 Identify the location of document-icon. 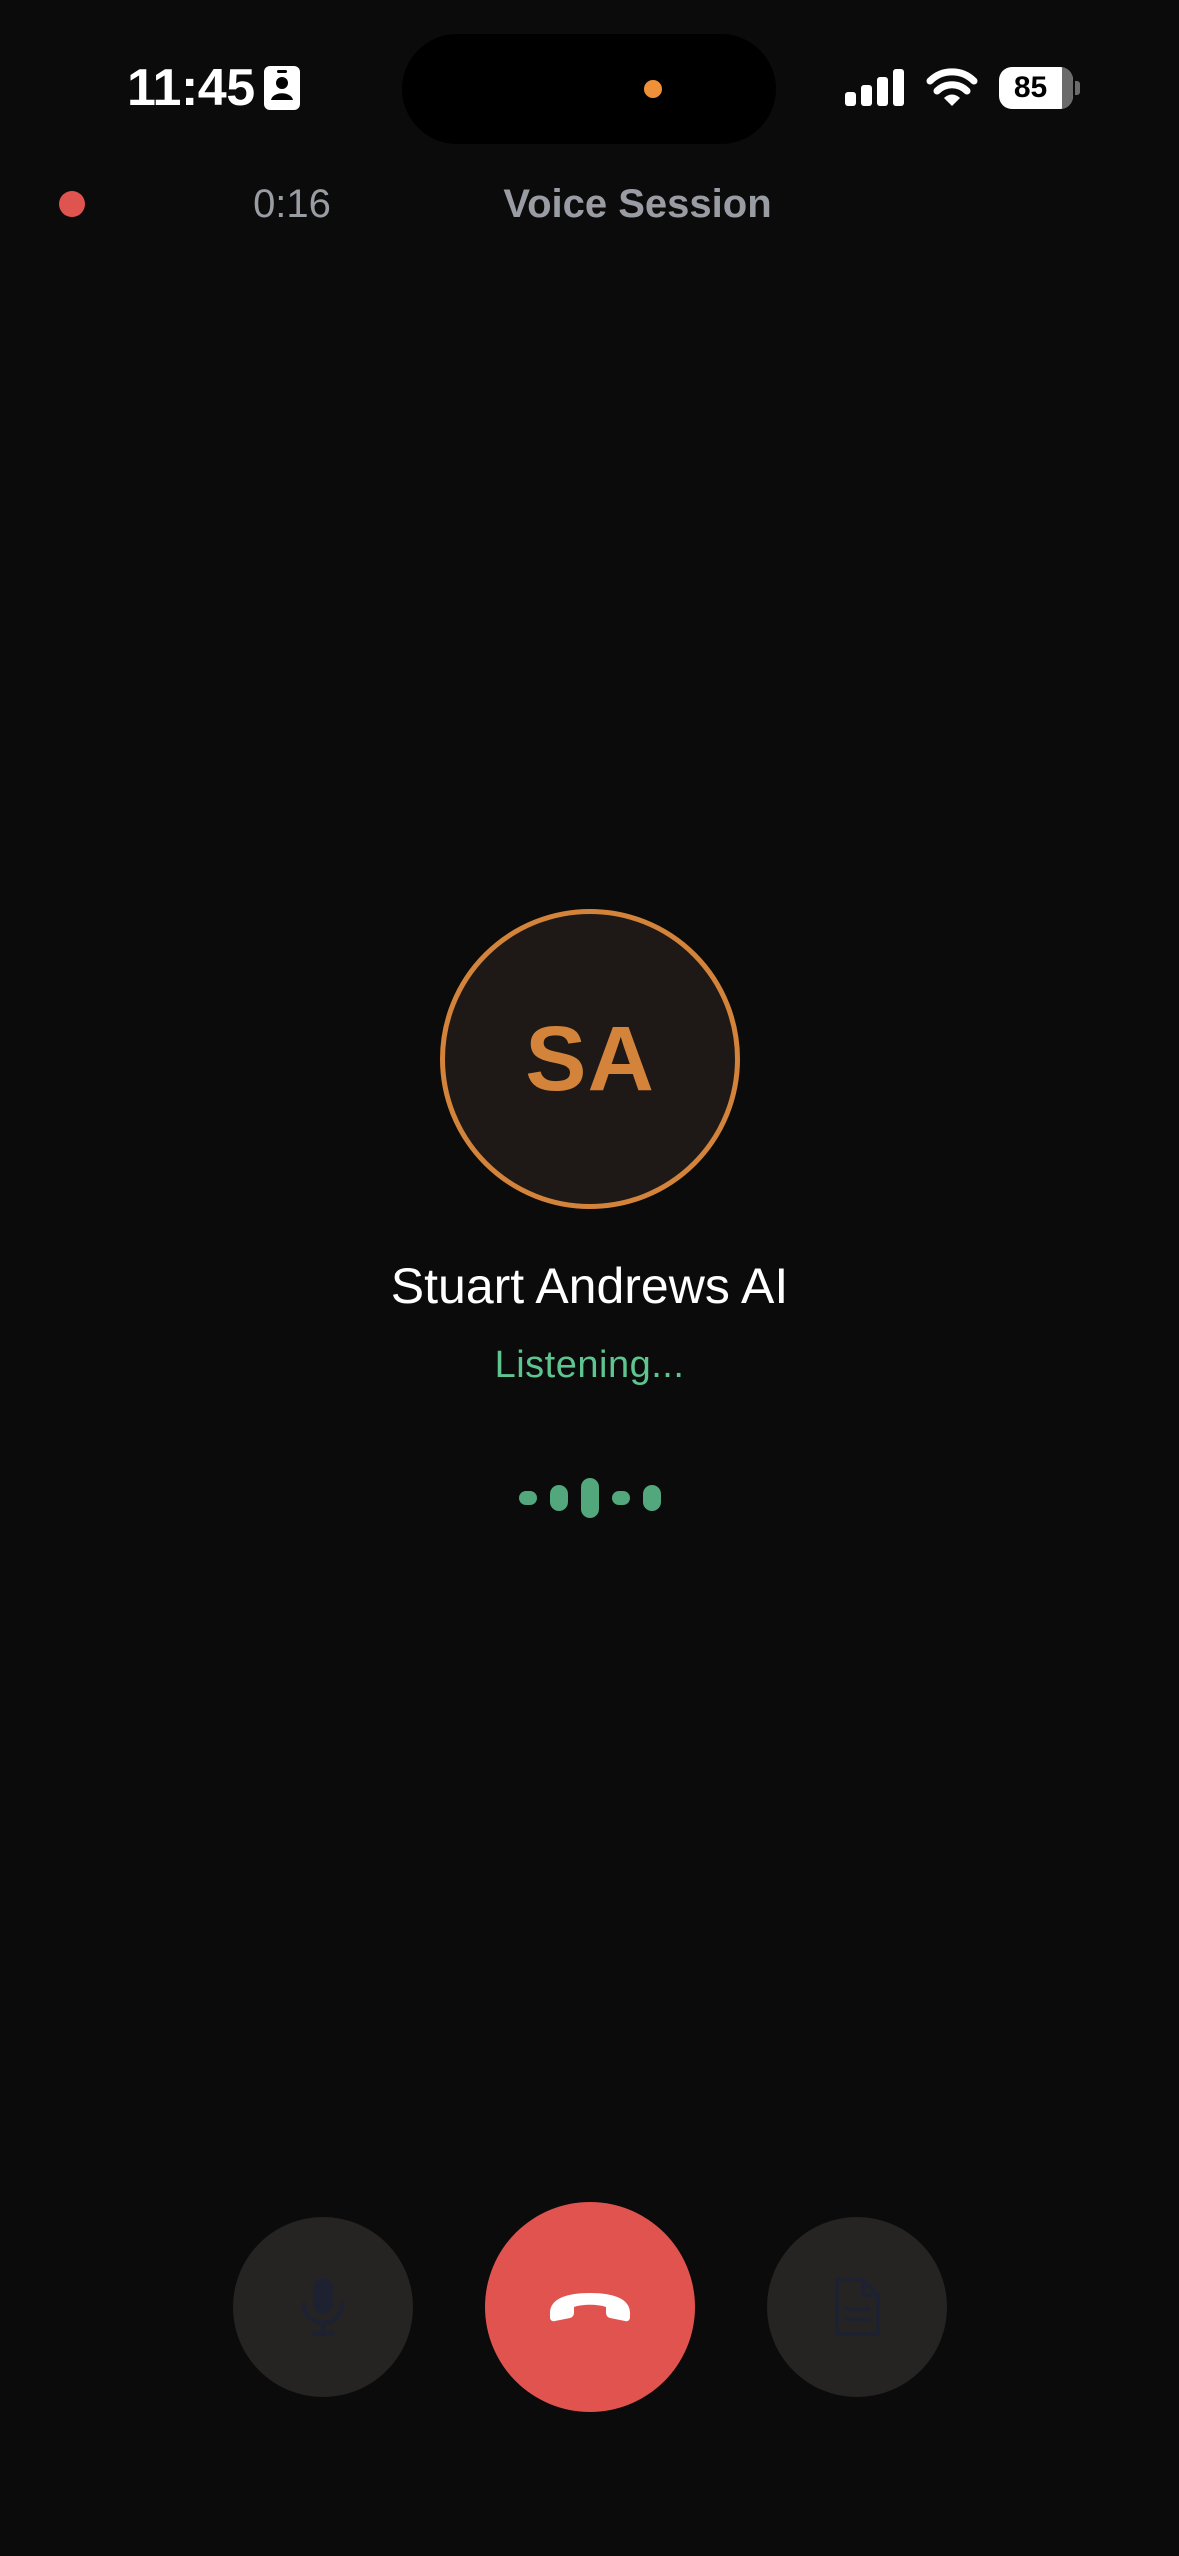
(857, 2307).